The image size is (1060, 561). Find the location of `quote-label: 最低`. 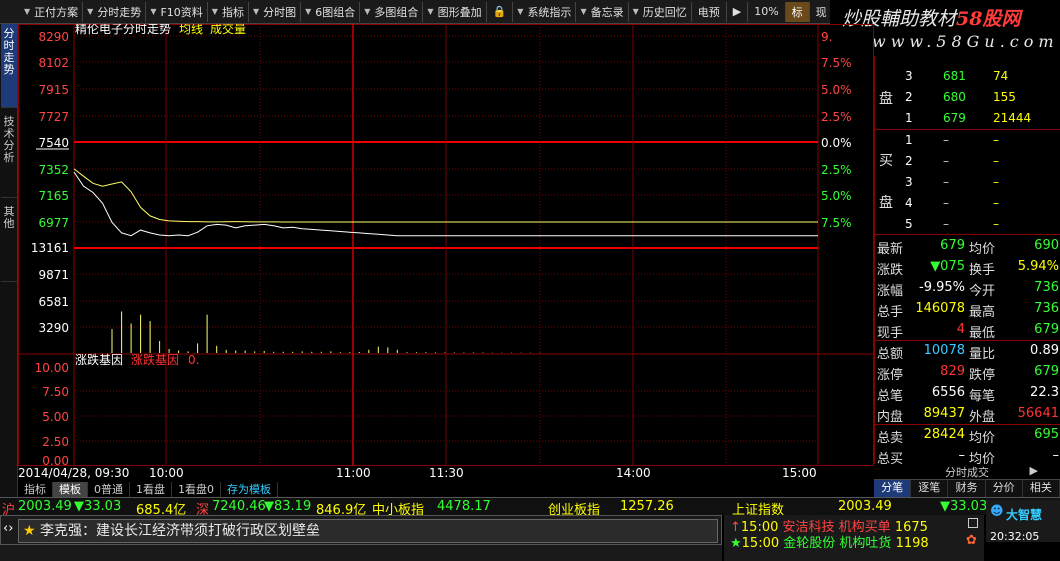

quote-label: 最低 is located at coordinates (982, 333).